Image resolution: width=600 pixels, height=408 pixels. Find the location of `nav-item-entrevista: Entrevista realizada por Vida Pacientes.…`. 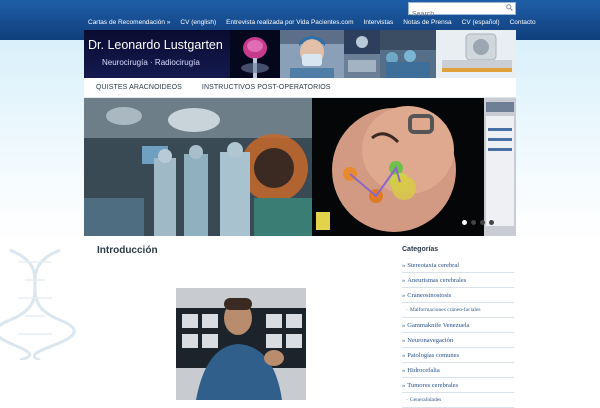

nav-item-entrevista: Entrevista realizada por Vida Pacientes.… is located at coordinates (289, 22).